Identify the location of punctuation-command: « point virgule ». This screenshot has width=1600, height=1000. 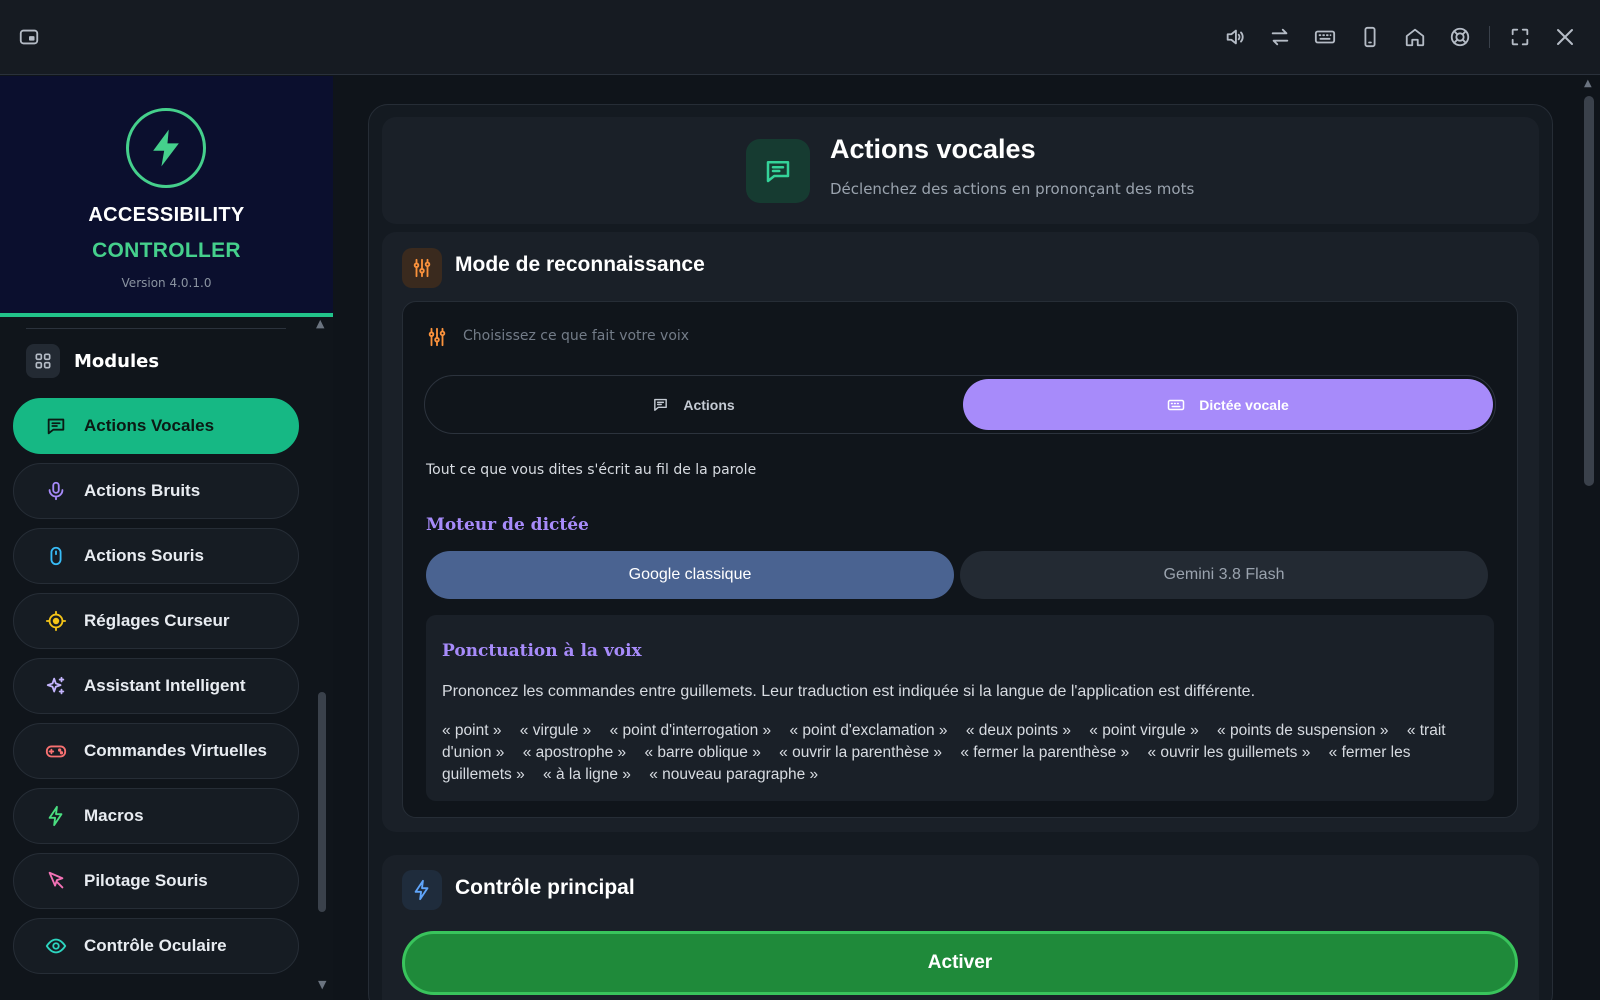
(1144, 730).